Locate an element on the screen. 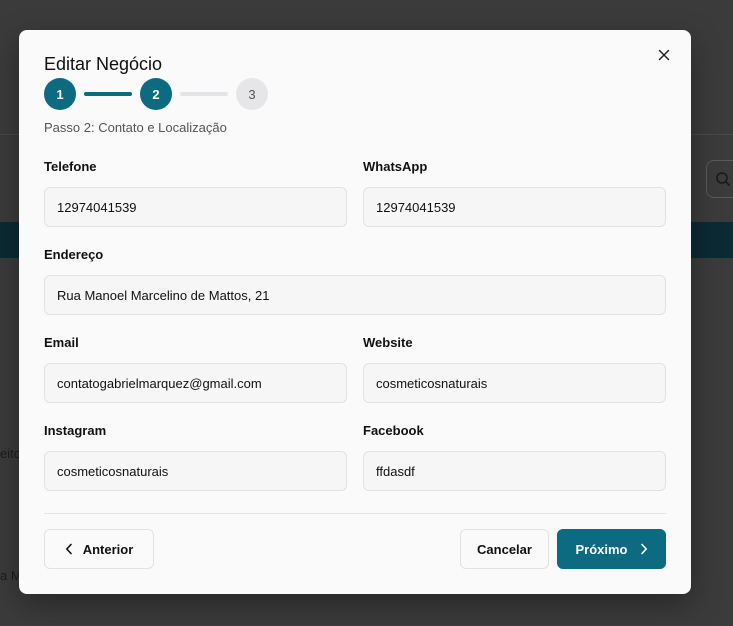 Image resolution: width=733 pixels, height=626 pixels. chevron-right-icon is located at coordinates (643, 549).